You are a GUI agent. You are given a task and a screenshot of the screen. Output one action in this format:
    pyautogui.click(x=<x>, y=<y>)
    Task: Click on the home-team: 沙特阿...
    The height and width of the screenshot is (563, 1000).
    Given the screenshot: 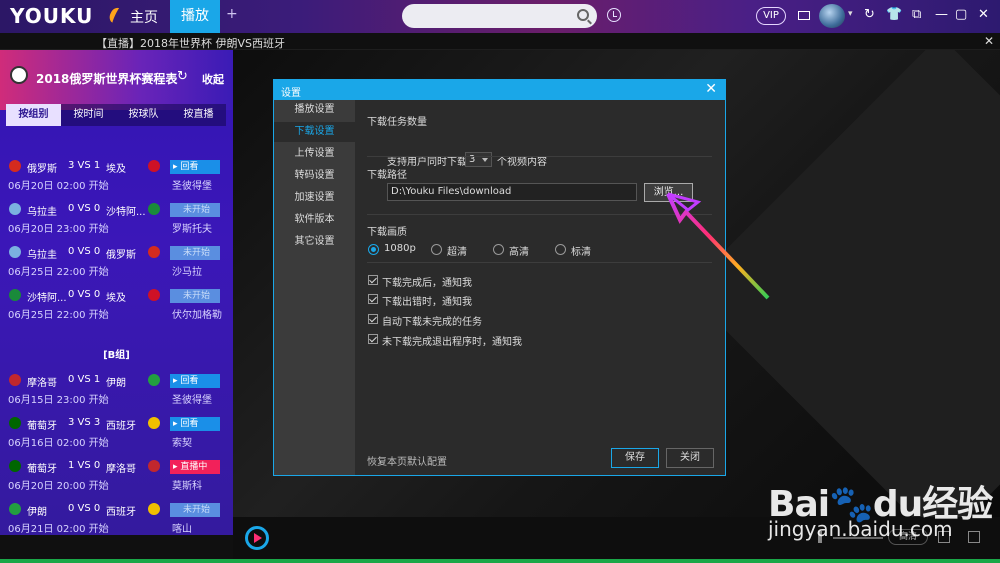 What is the action you would take?
    pyautogui.click(x=47, y=298)
    